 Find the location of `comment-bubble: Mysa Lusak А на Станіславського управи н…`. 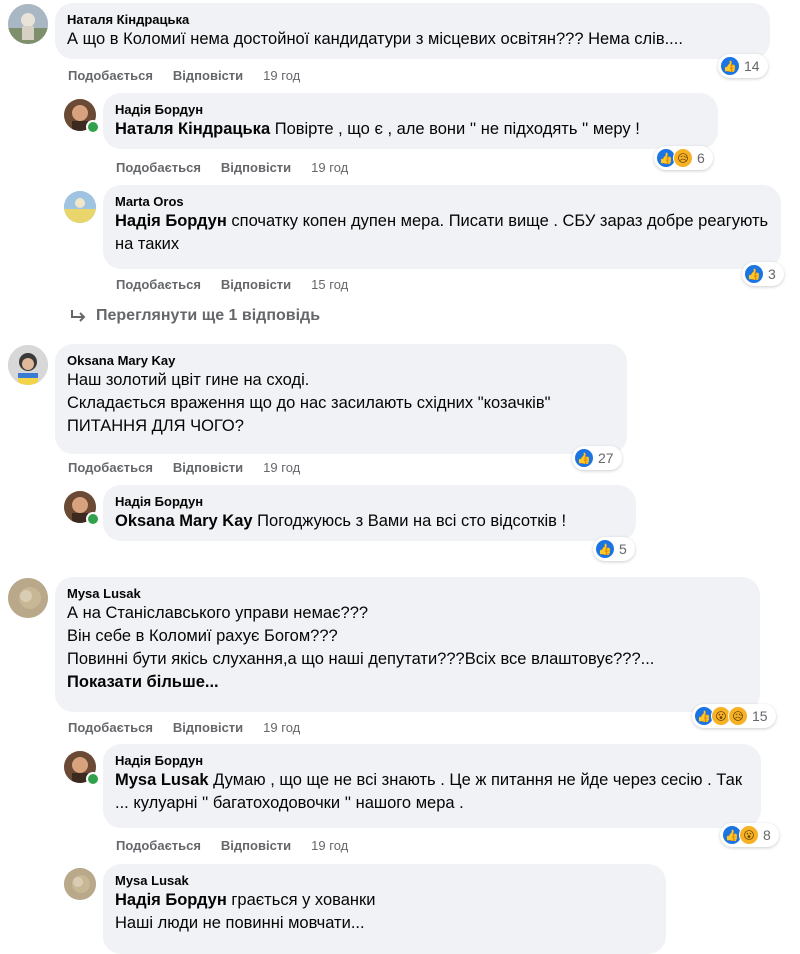

comment-bubble: Mysa Lusak А на Станіславського управи н… is located at coordinates (407, 644).